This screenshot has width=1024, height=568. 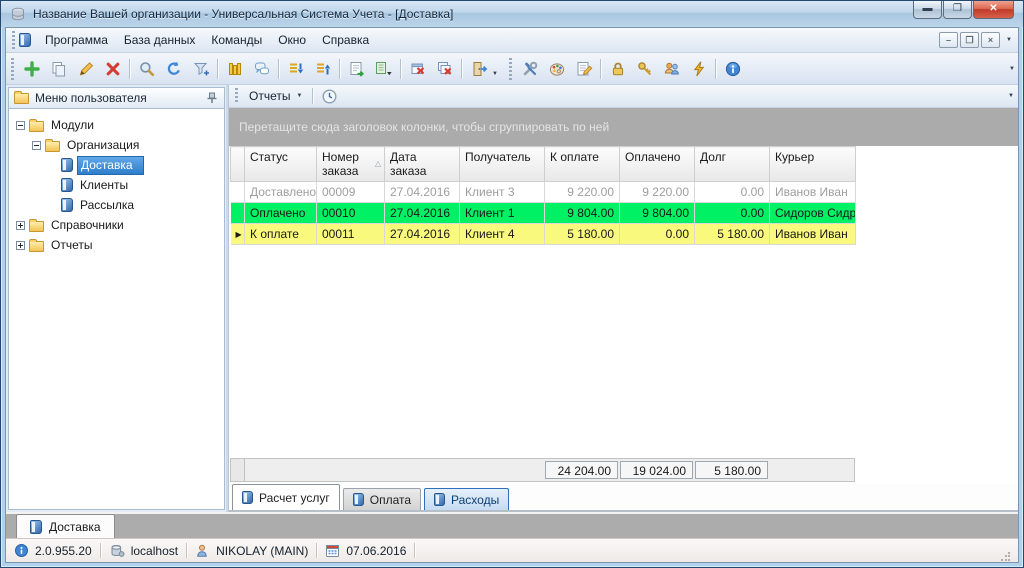 I want to click on main-toolbar: ▼ ▼, so click(x=512, y=69).